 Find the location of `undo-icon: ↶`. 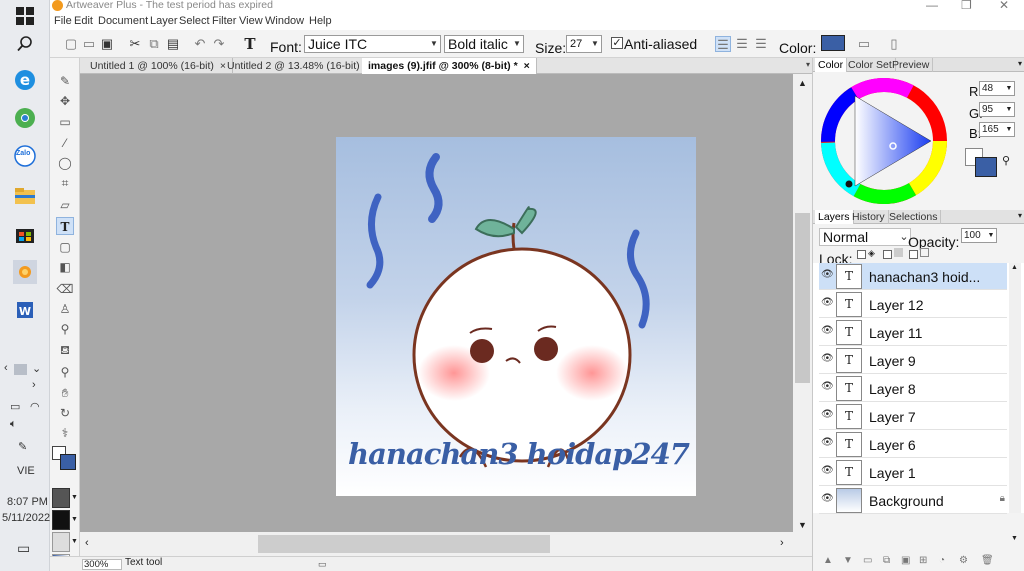

undo-icon: ↶ is located at coordinates (200, 44).